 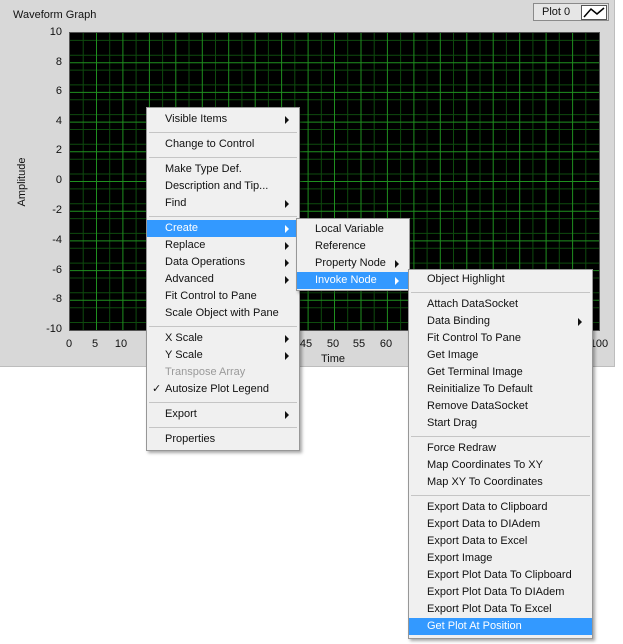 What do you see at coordinates (500, 482) in the screenshot?
I see `menu-item-map-xy-to-coordinates: Map XY To Coordinates` at bounding box center [500, 482].